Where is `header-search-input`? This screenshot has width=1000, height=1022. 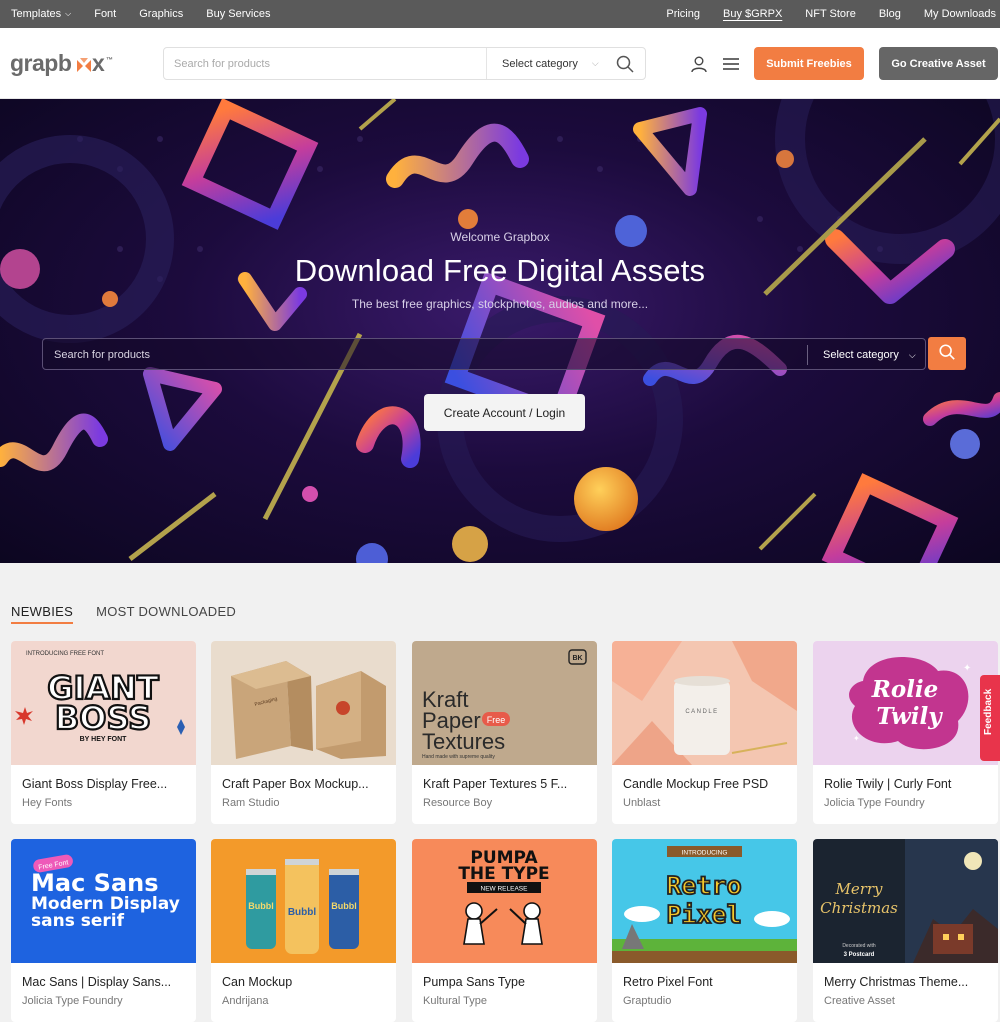
header-search-input is located at coordinates (324, 64).